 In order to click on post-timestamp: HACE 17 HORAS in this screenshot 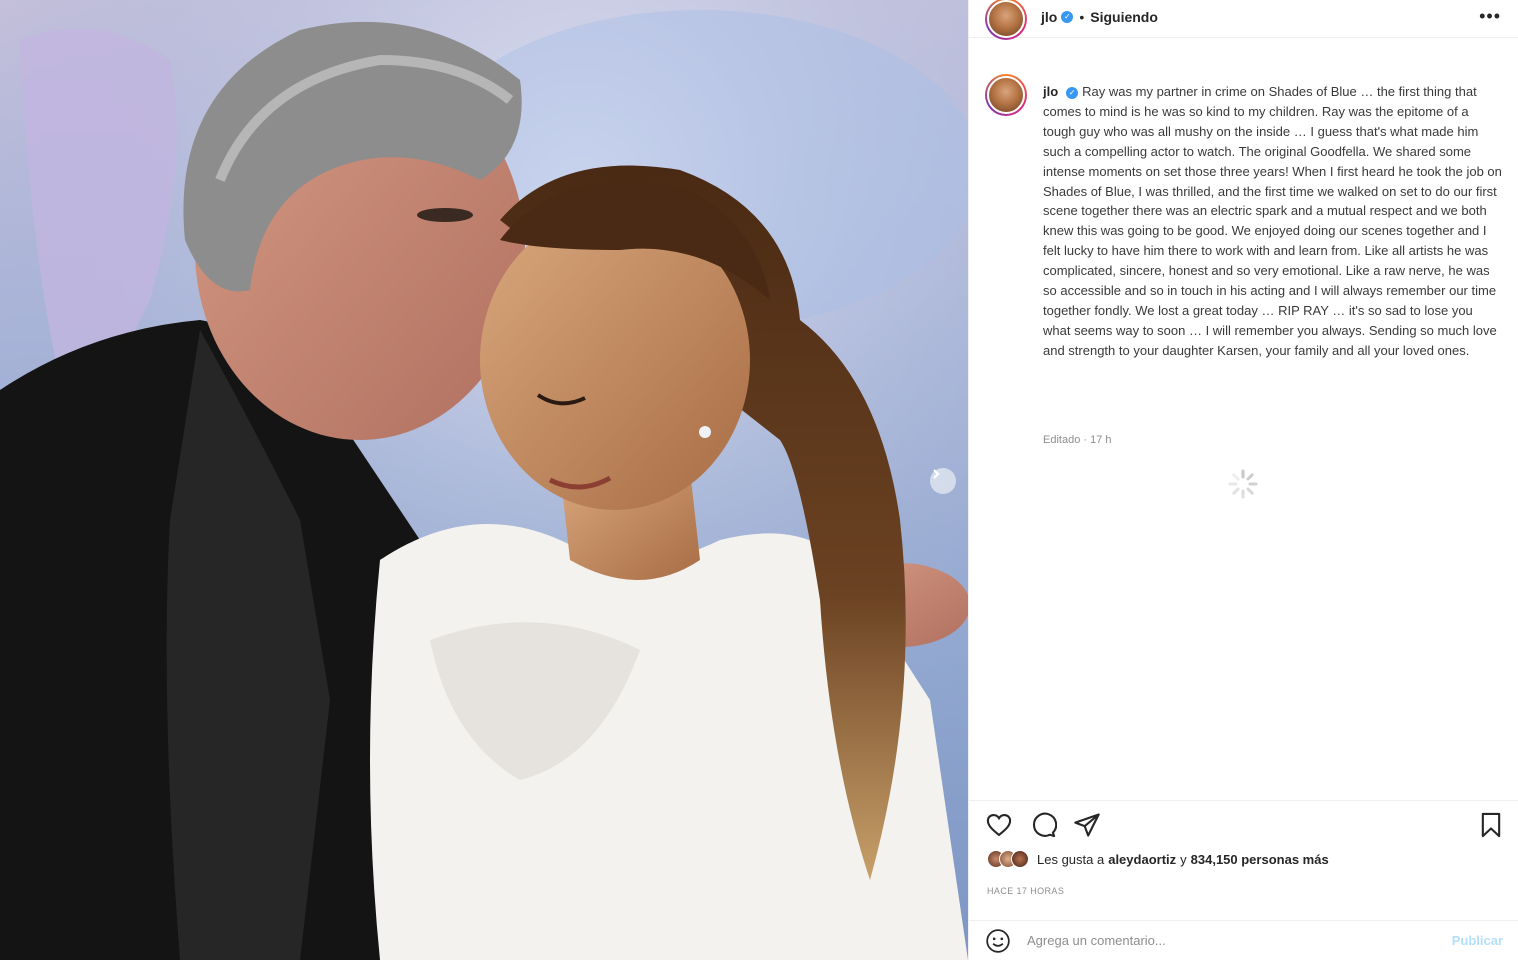, I will do `click(1026, 891)`.